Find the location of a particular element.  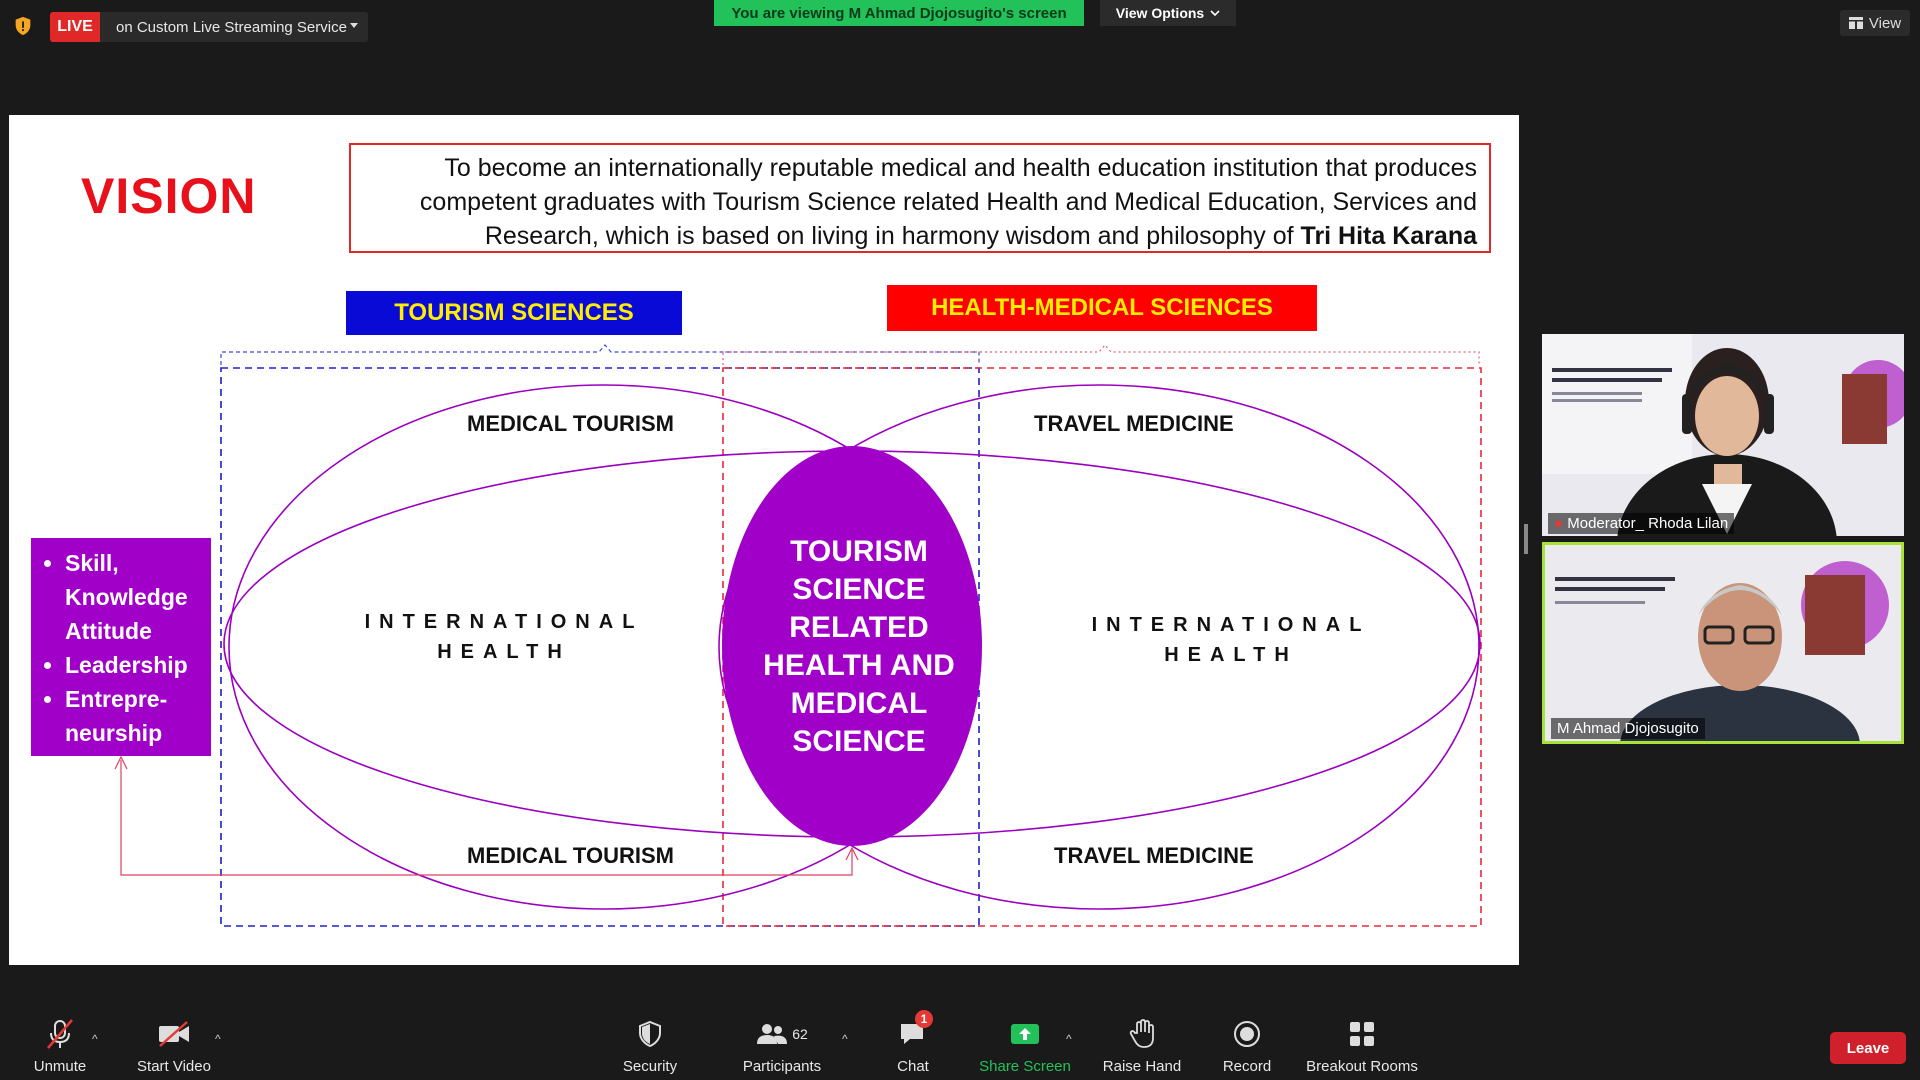

participants-label: Participants is located at coordinates (782, 1066).